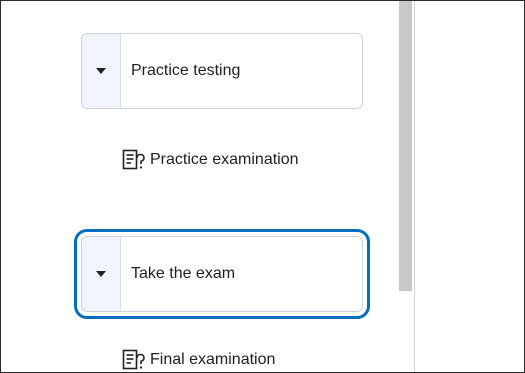 Image resolution: width=525 pixels, height=373 pixels. I want to click on module-label: Take the exam, so click(183, 273).